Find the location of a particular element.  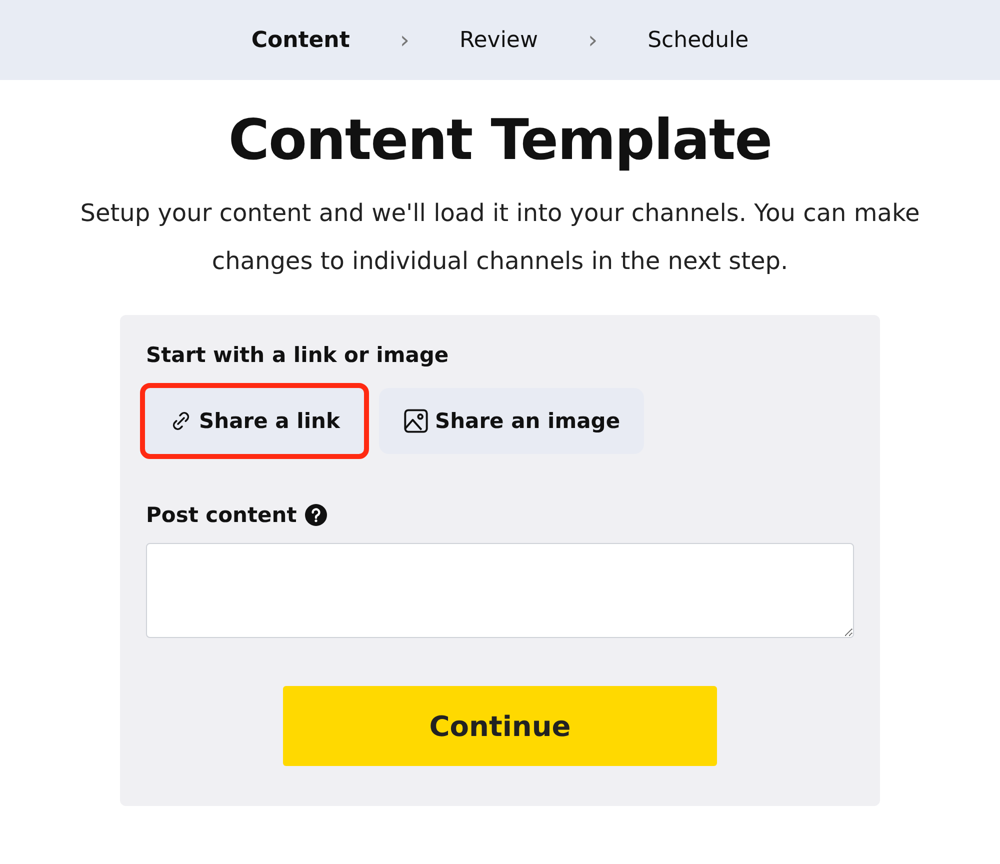

step-tab: Schedule is located at coordinates (698, 40).